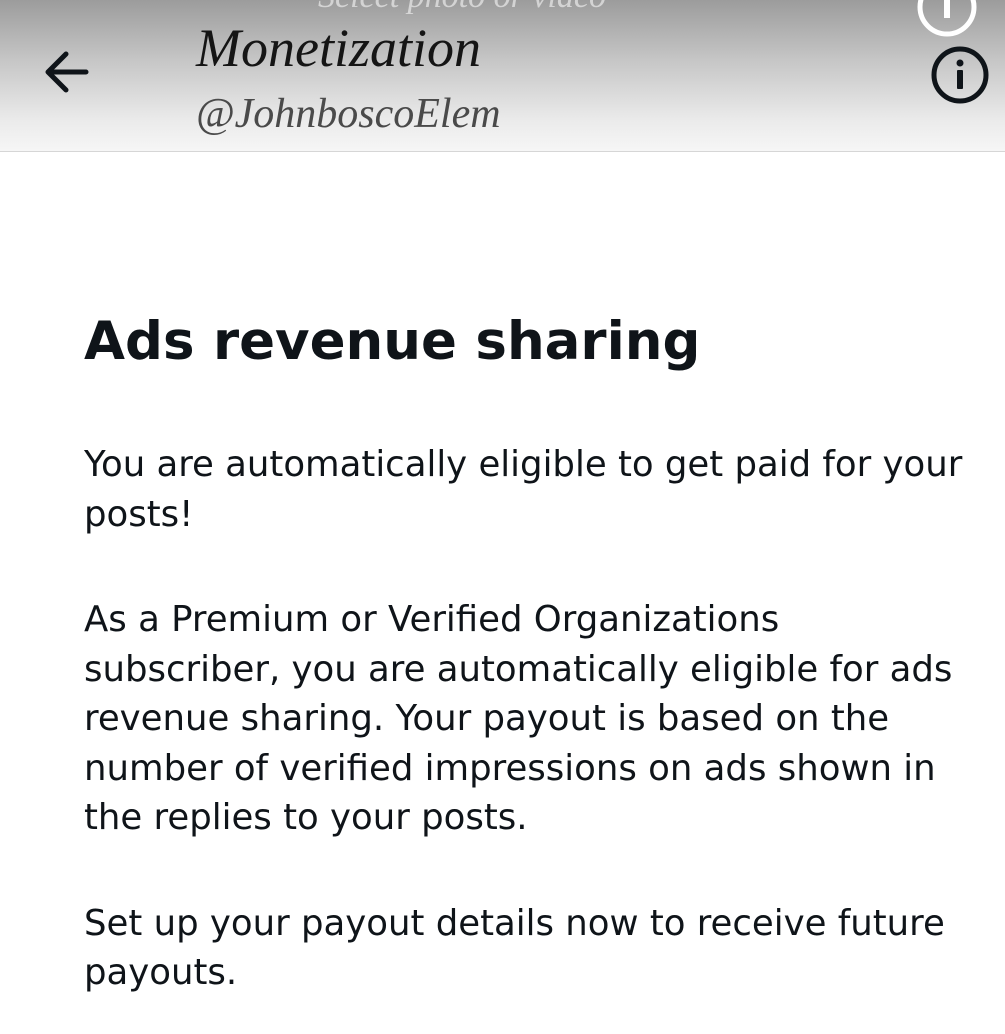 This screenshot has width=1005, height=1034. What do you see at coordinates (348, 114) in the screenshot?
I see `account-handle: @JohnboscoElem` at bounding box center [348, 114].